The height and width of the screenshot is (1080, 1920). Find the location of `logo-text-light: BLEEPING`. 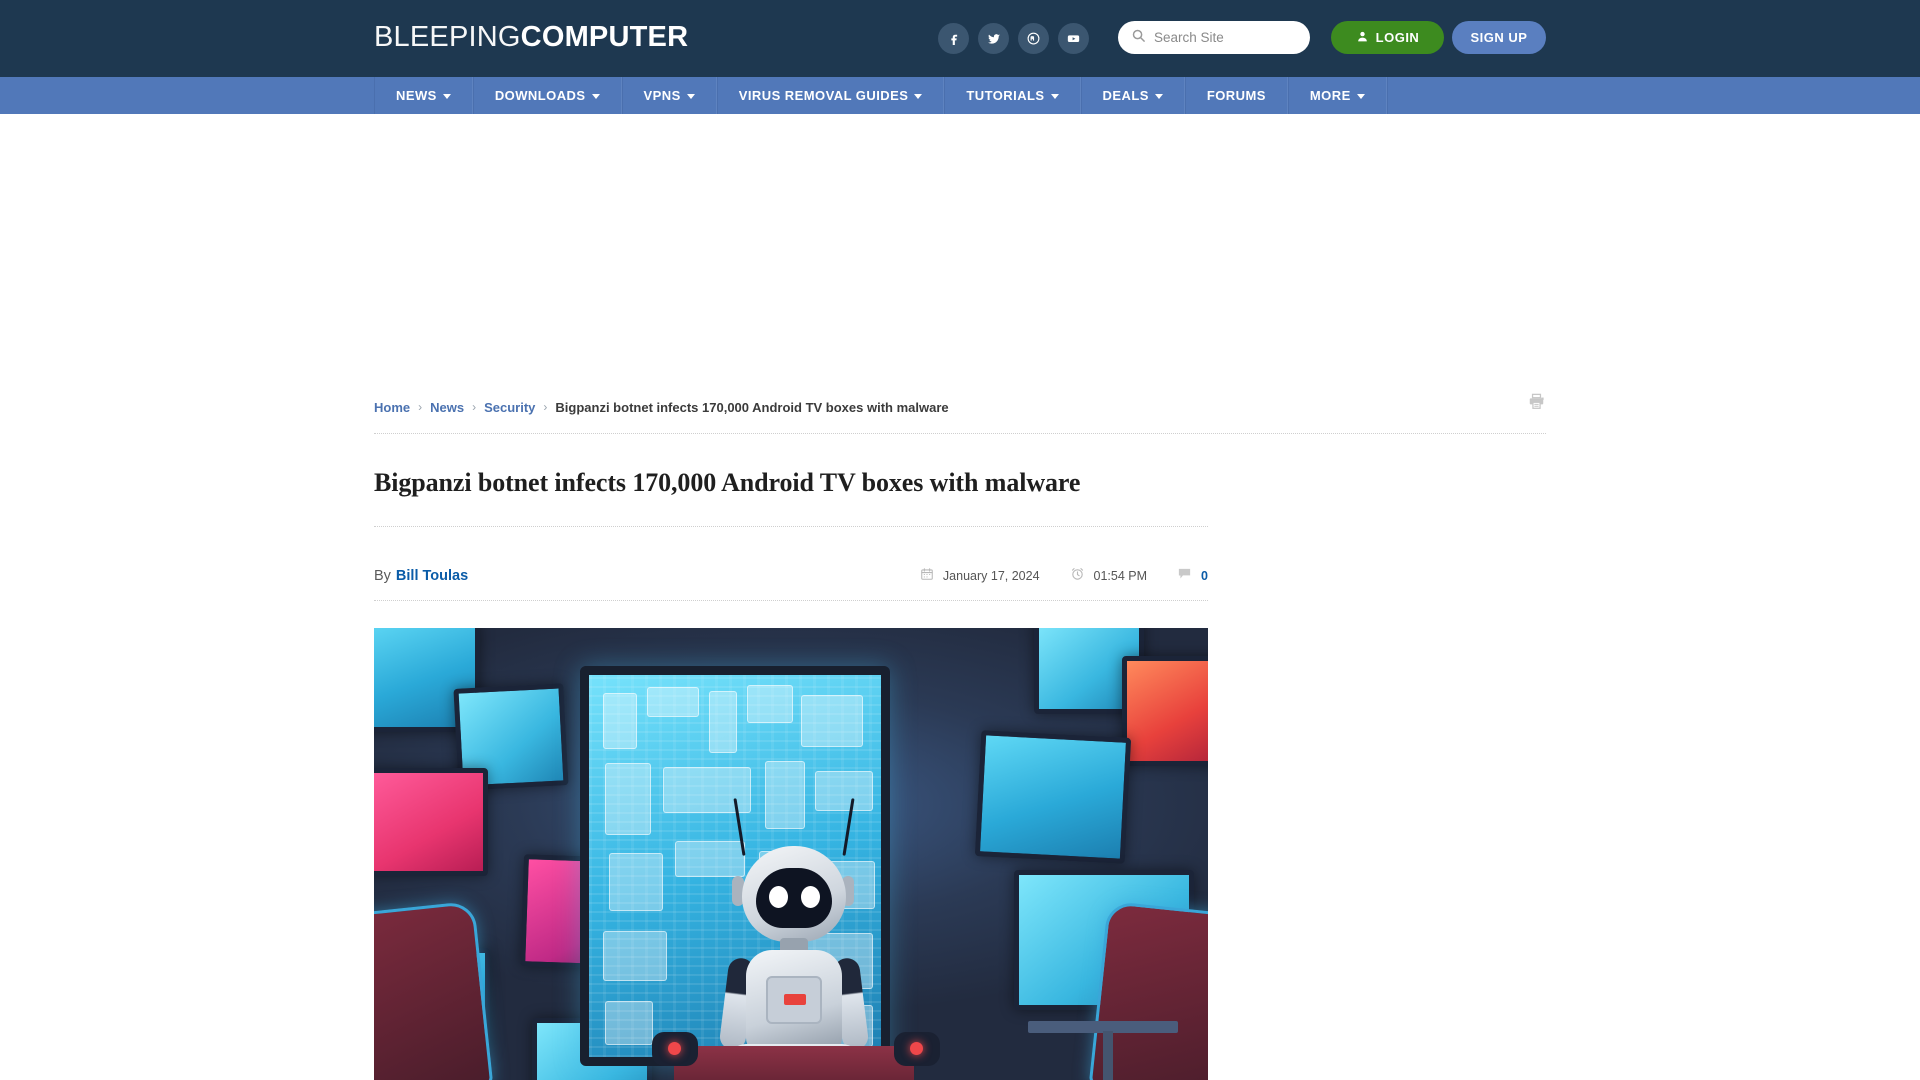

logo-text-light: BLEEPING is located at coordinates (447, 37).